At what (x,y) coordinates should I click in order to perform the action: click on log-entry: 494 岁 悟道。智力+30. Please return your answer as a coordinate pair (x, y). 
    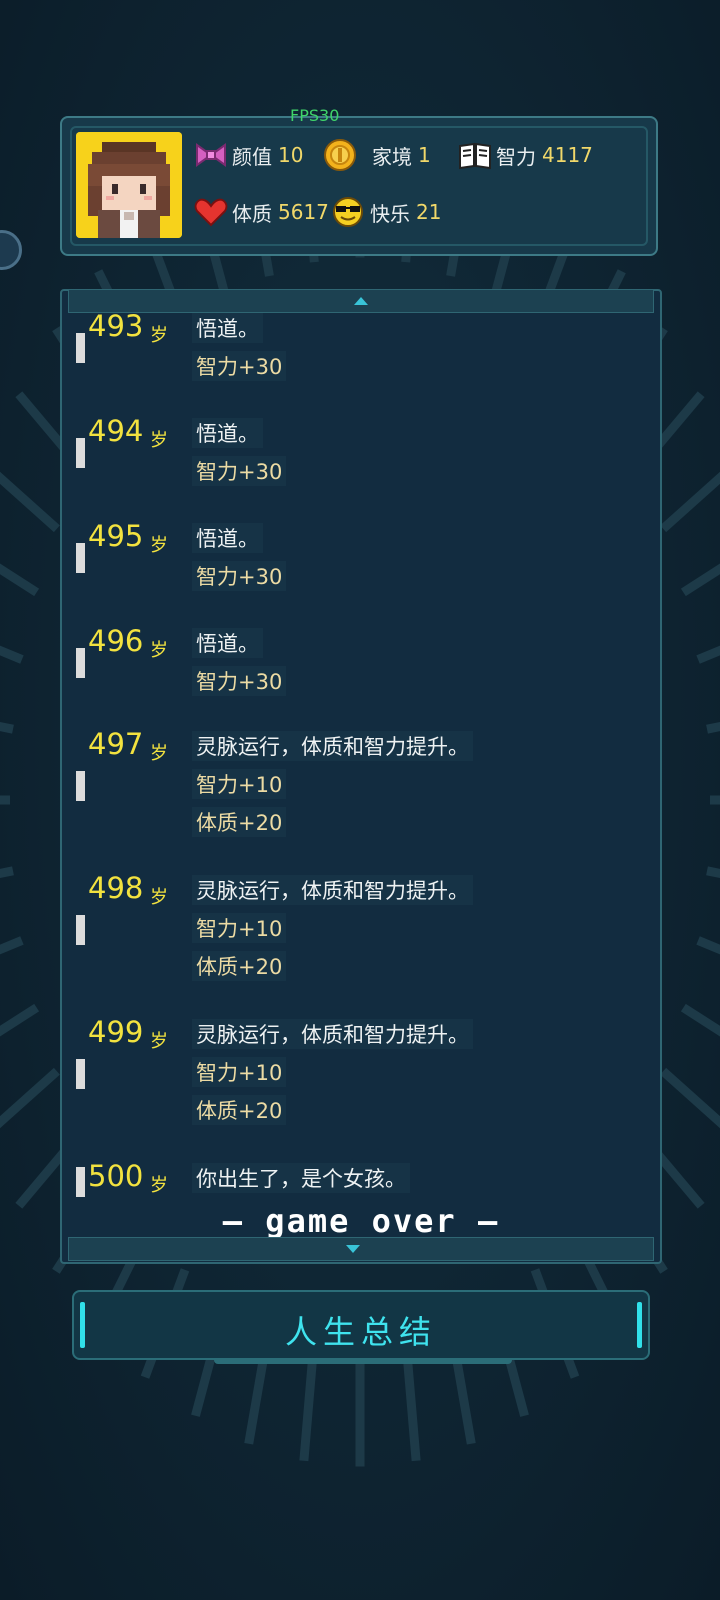
    Looking at the image, I should click on (356, 471).